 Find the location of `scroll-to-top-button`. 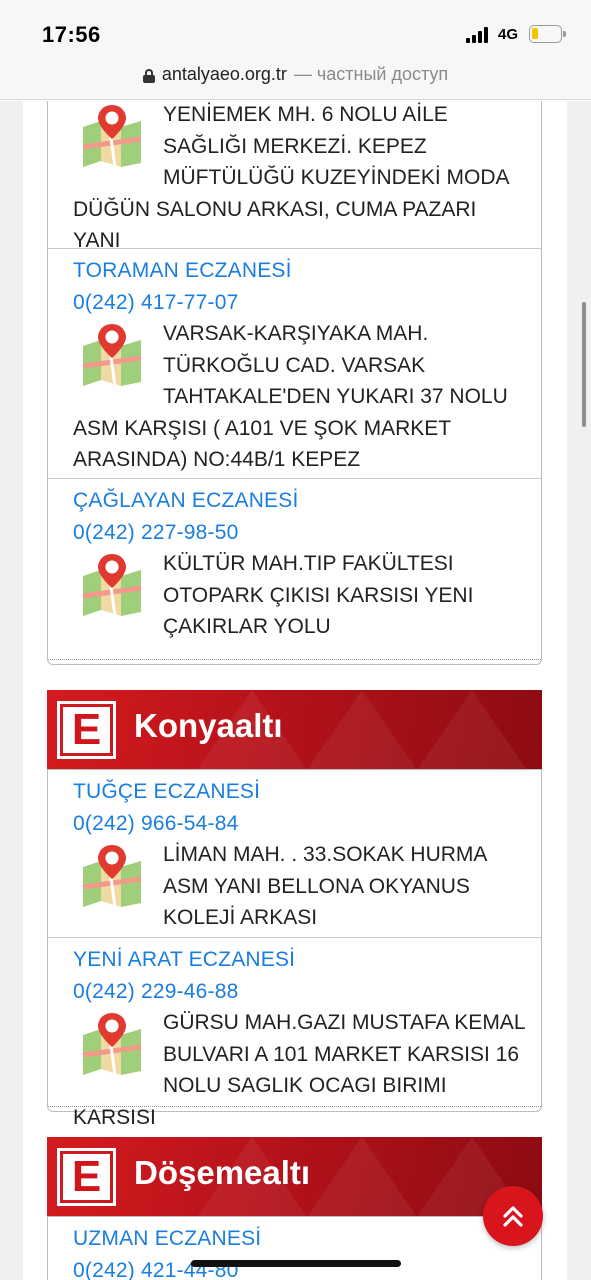

scroll-to-top-button is located at coordinates (513, 1216).